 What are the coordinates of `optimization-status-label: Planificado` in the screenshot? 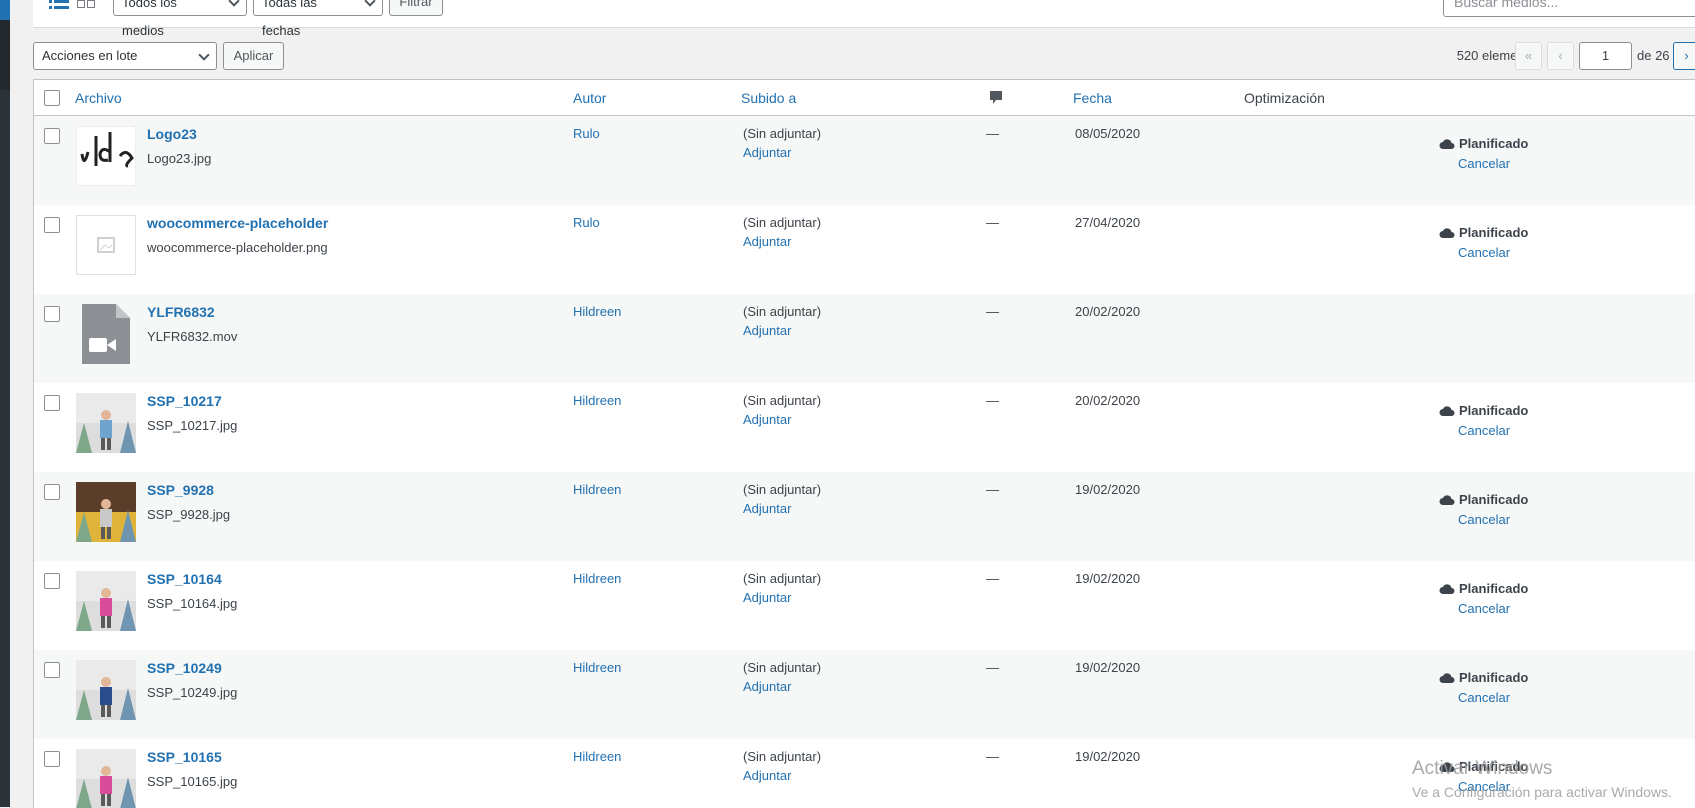 It's located at (1494, 677).